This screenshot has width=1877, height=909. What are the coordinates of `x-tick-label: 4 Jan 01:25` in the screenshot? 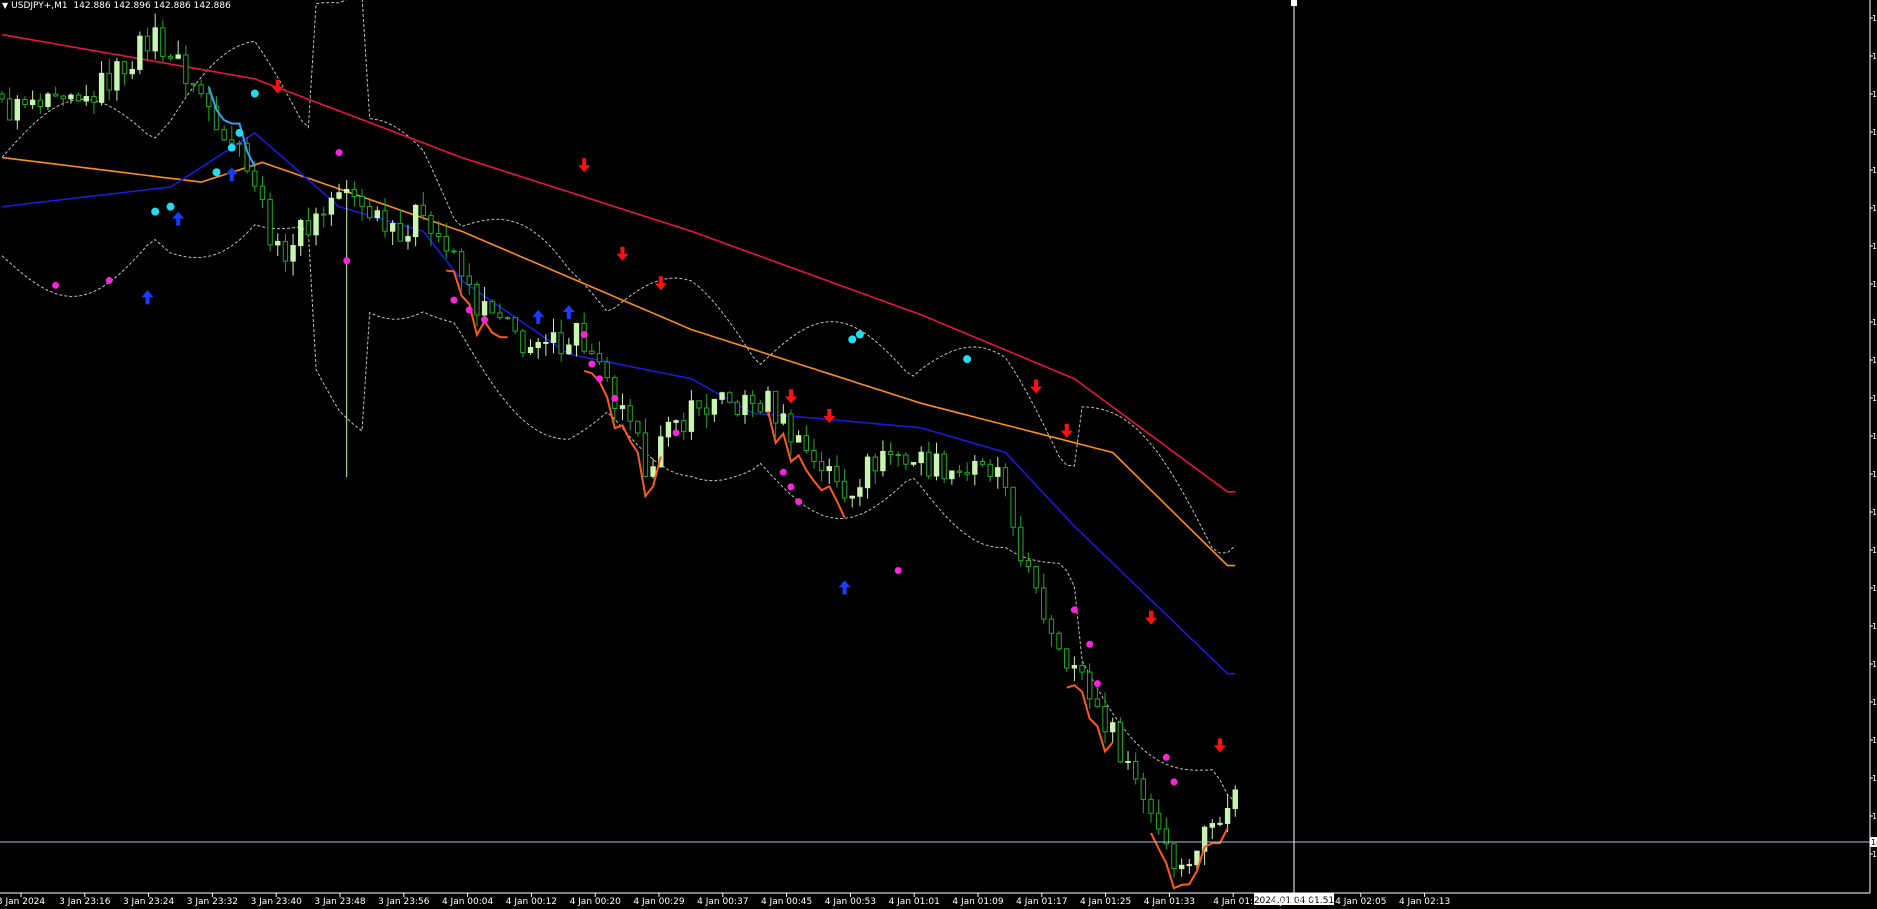 It's located at (1105, 902).